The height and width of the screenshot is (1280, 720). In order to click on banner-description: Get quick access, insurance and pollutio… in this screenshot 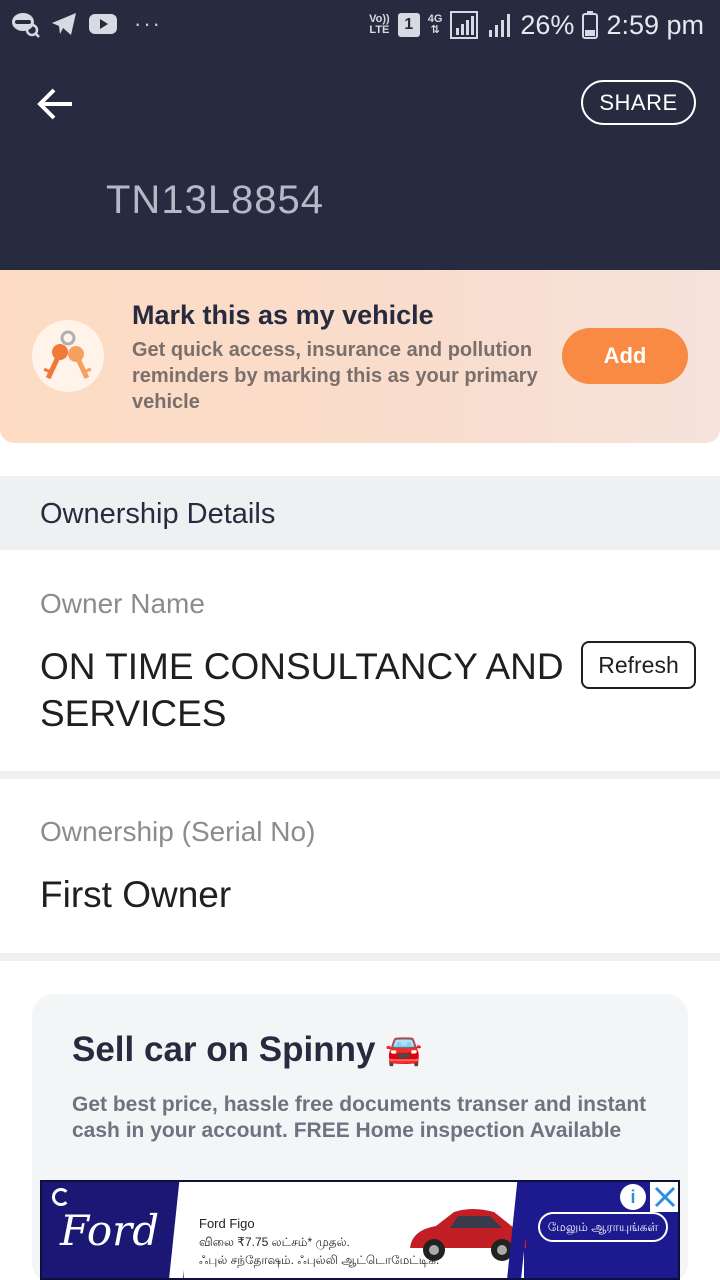, I will do `click(335, 376)`.